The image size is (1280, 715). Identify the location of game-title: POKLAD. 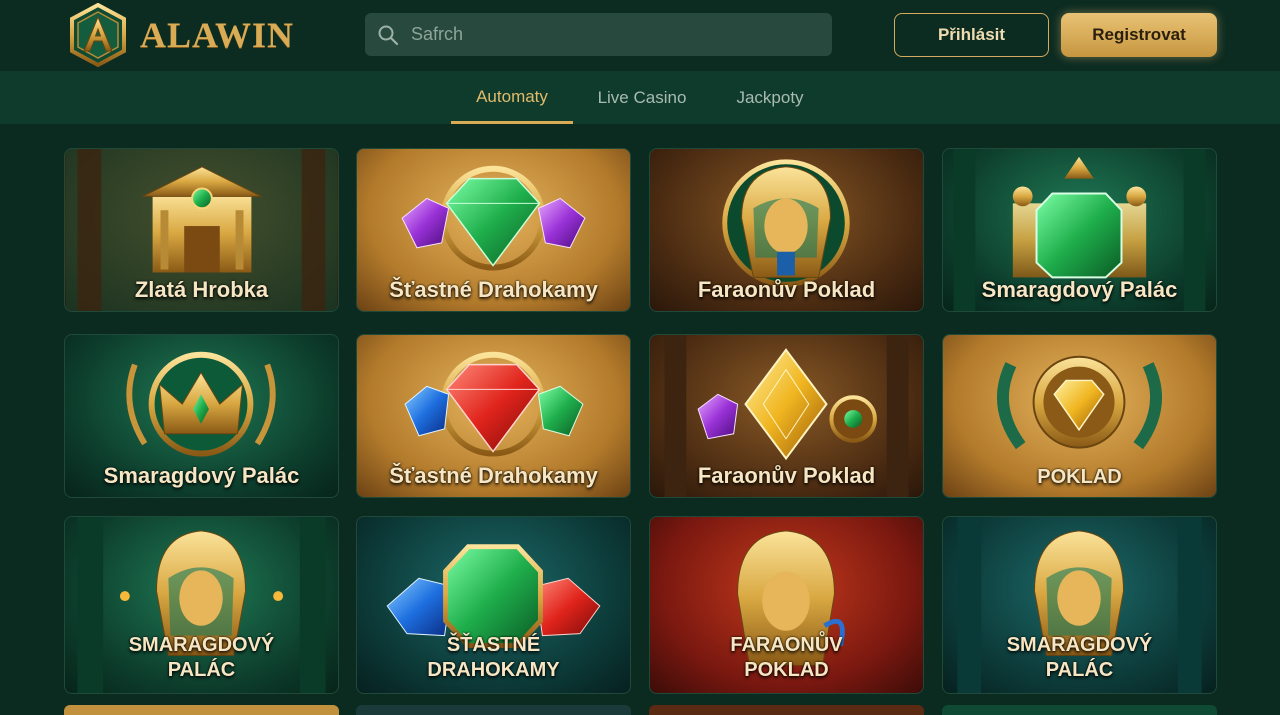
(1079, 477).